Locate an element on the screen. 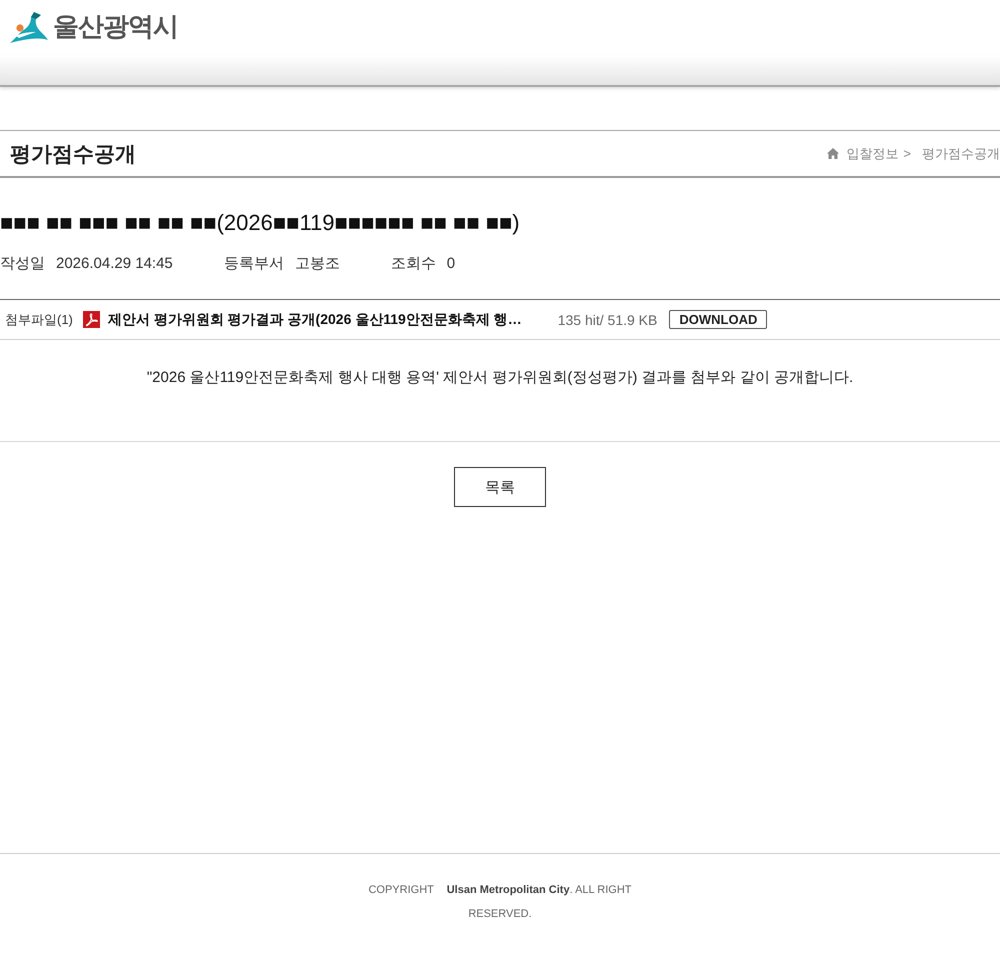 This screenshot has height=954, width=1000. post-title: ■■■ ■■ ■■■ ■■ ■■ ■■(2026■■119■■■■■■ ■■ ■■ ■■) is located at coordinates (260, 223).